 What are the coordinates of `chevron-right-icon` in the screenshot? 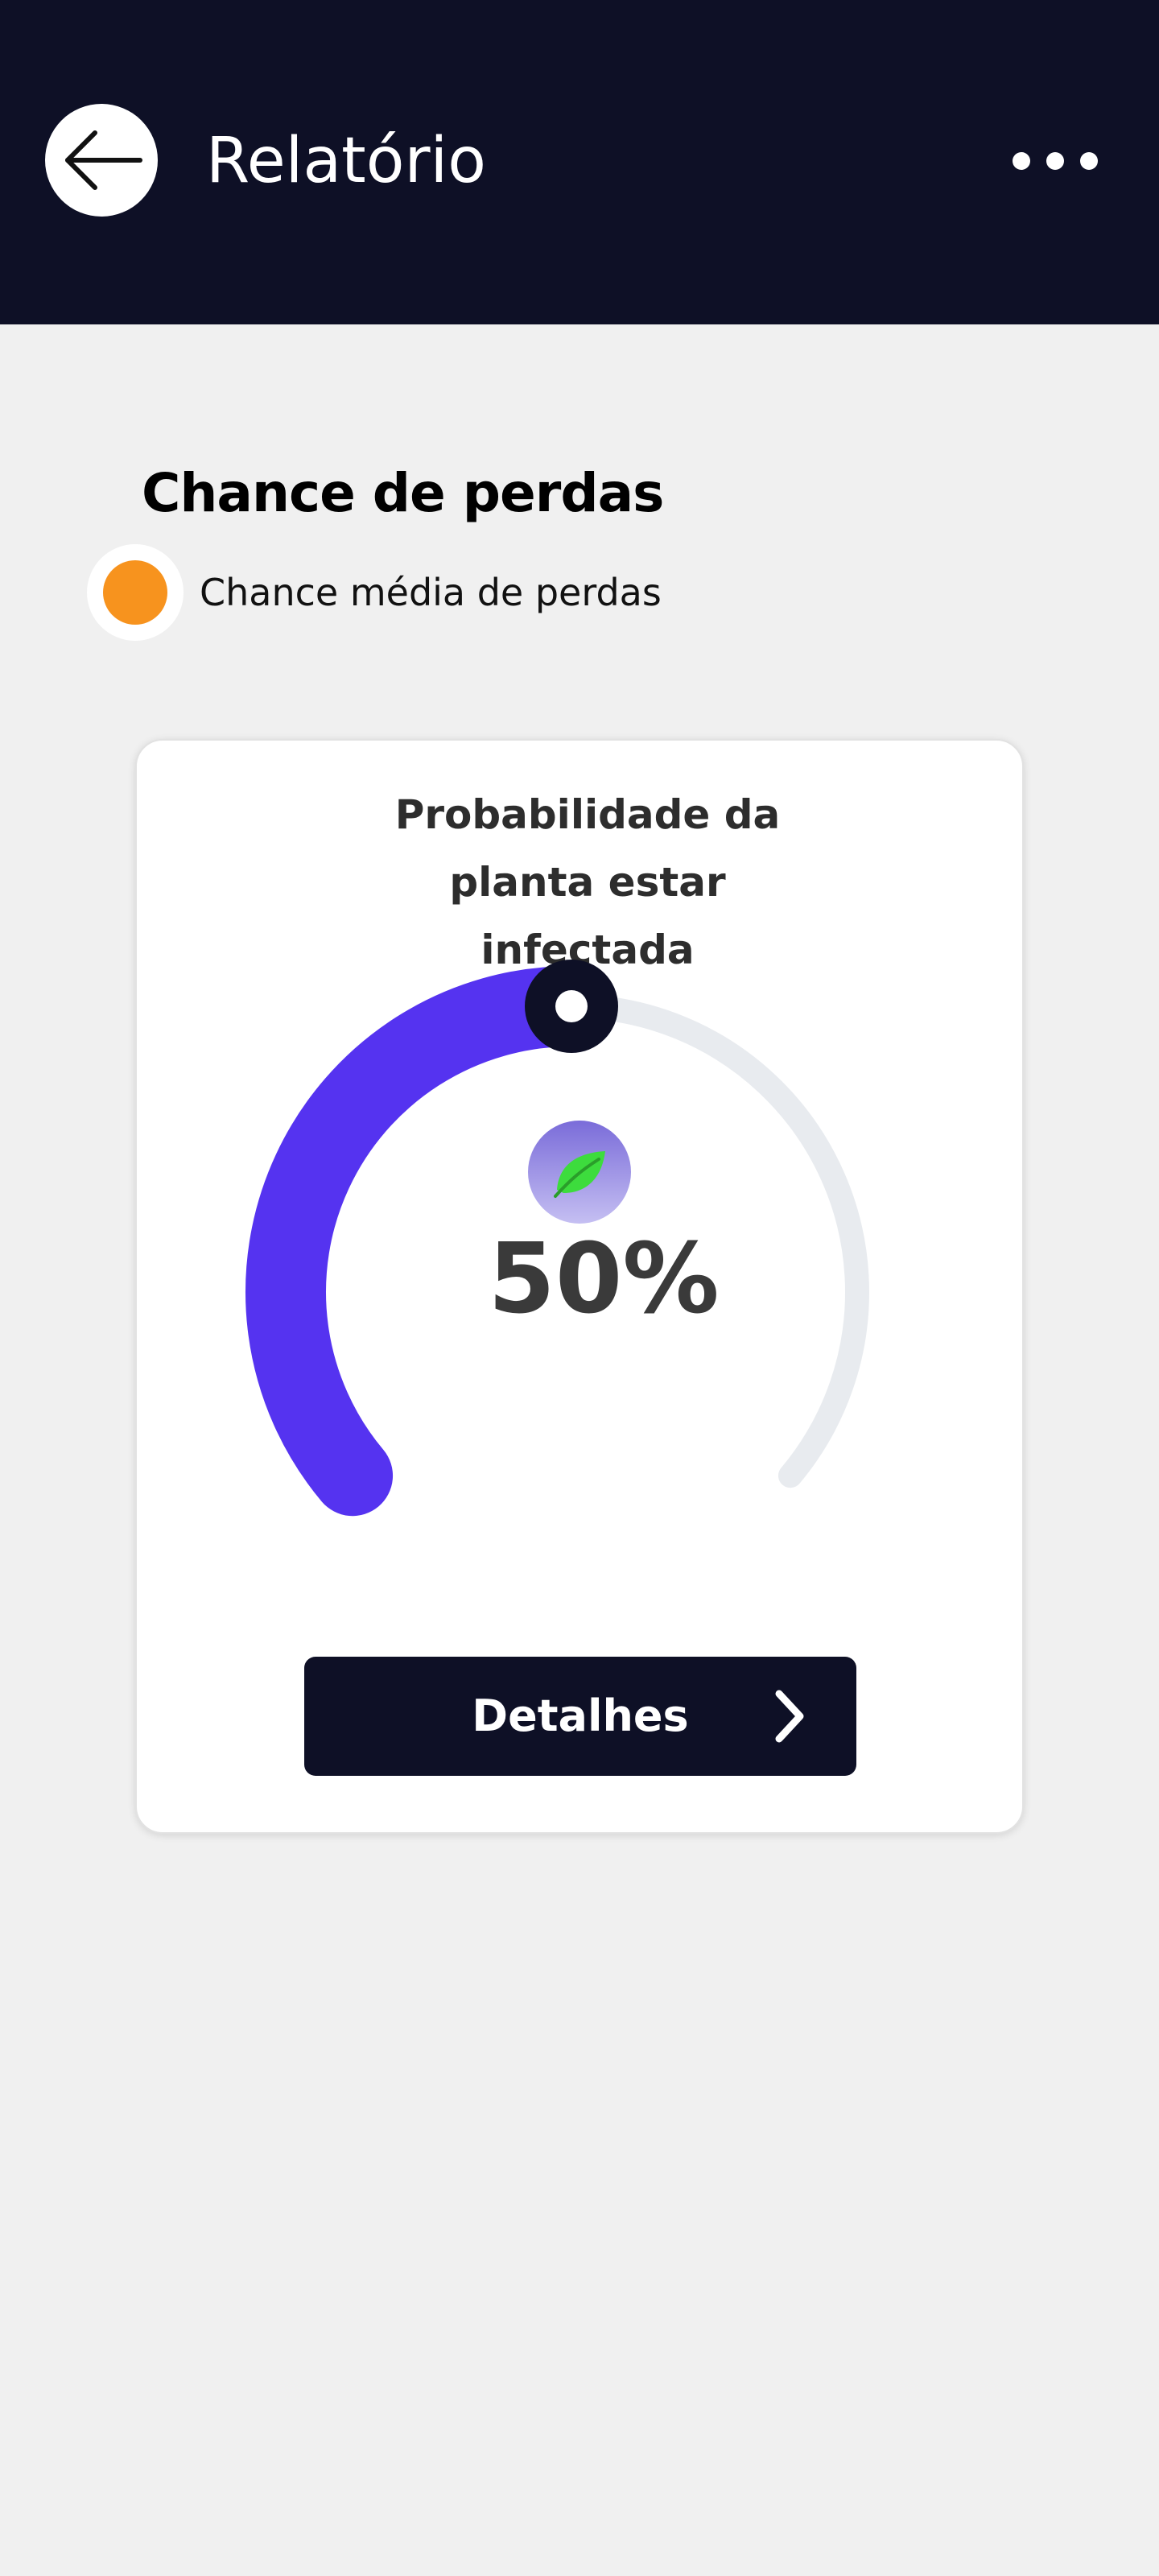 It's located at (789, 1716).